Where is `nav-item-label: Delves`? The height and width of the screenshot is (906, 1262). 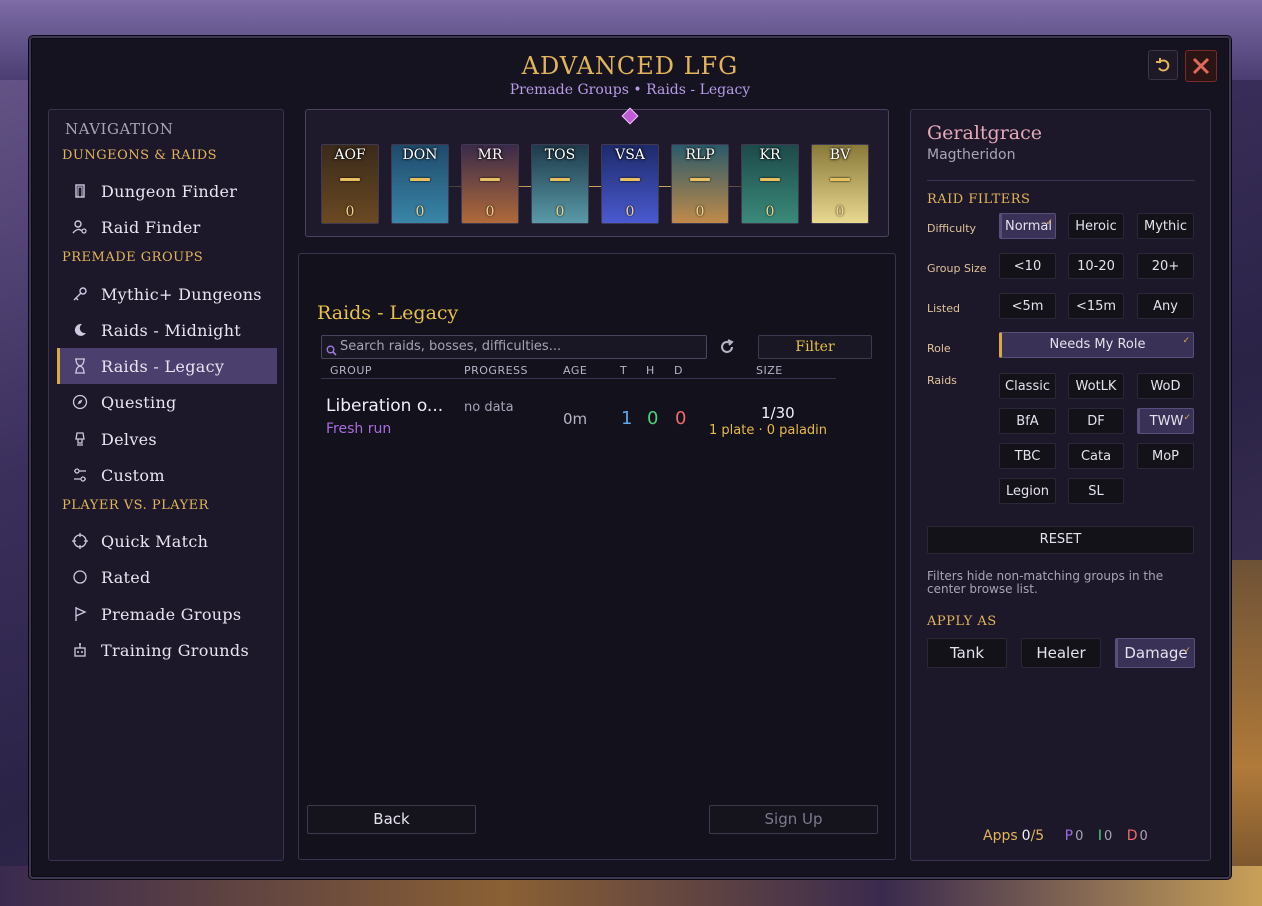 nav-item-label: Delves is located at coordinates (129, 439).